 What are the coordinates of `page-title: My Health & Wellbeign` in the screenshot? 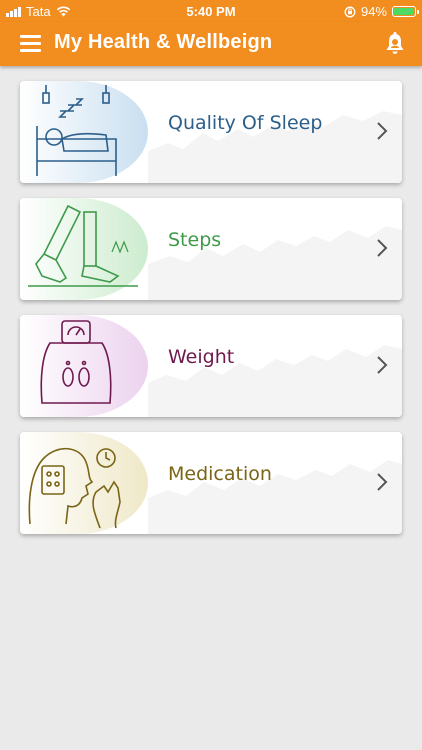 It's located at (163, 42).